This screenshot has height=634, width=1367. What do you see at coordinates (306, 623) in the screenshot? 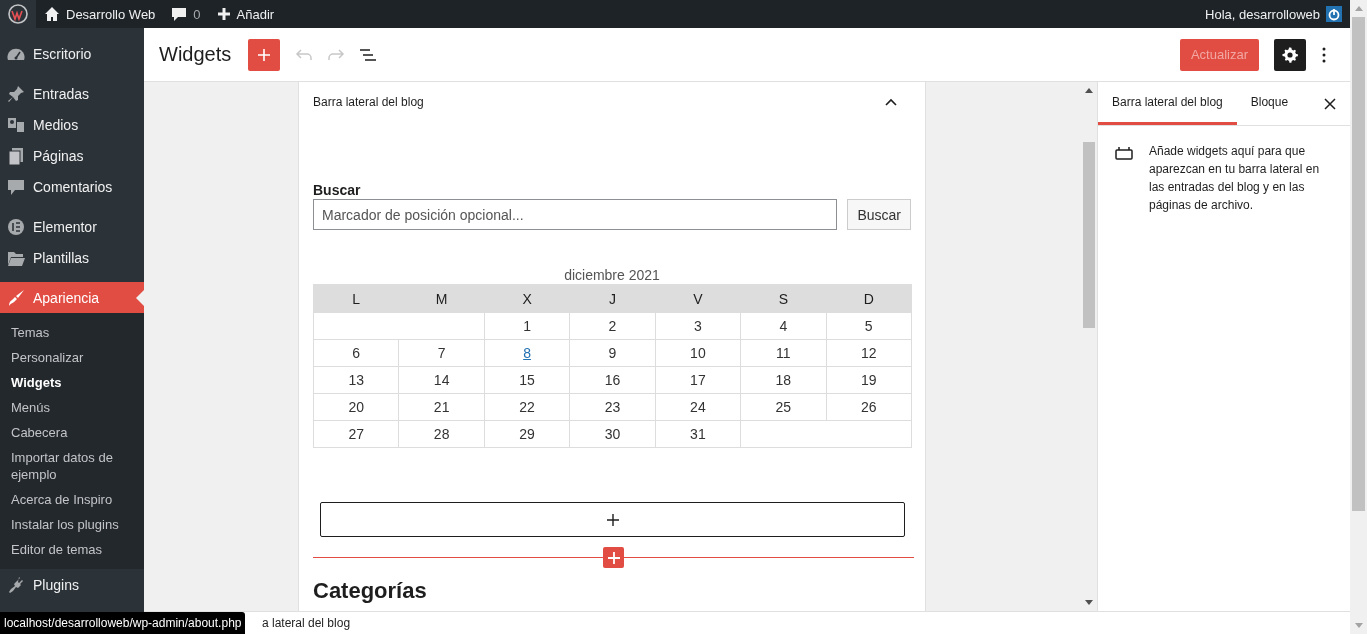
I see `breadcrumb-text: a lateral del blog` at bounding box center [306, 623].